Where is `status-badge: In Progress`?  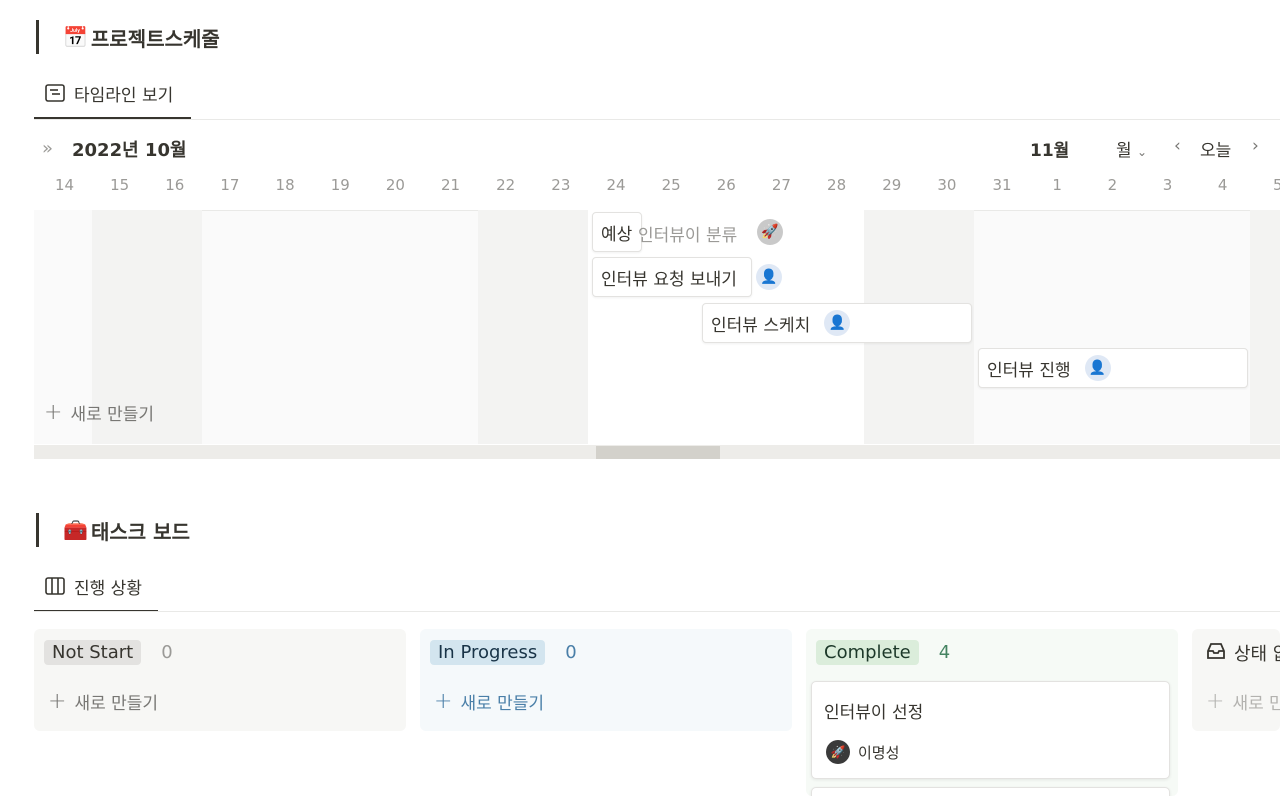 status-badge: In Progress is located at coordinates (488, 652).